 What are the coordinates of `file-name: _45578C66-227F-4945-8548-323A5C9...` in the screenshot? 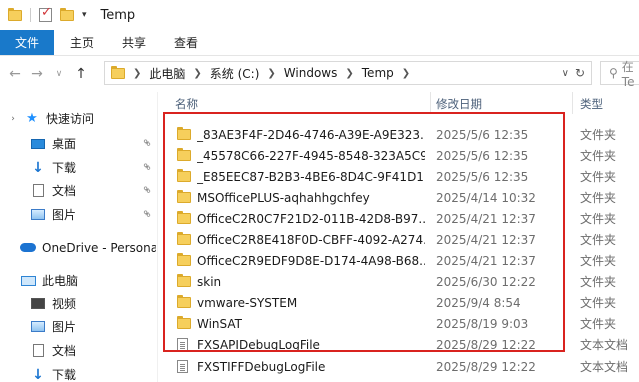 It's located at (311, 155).